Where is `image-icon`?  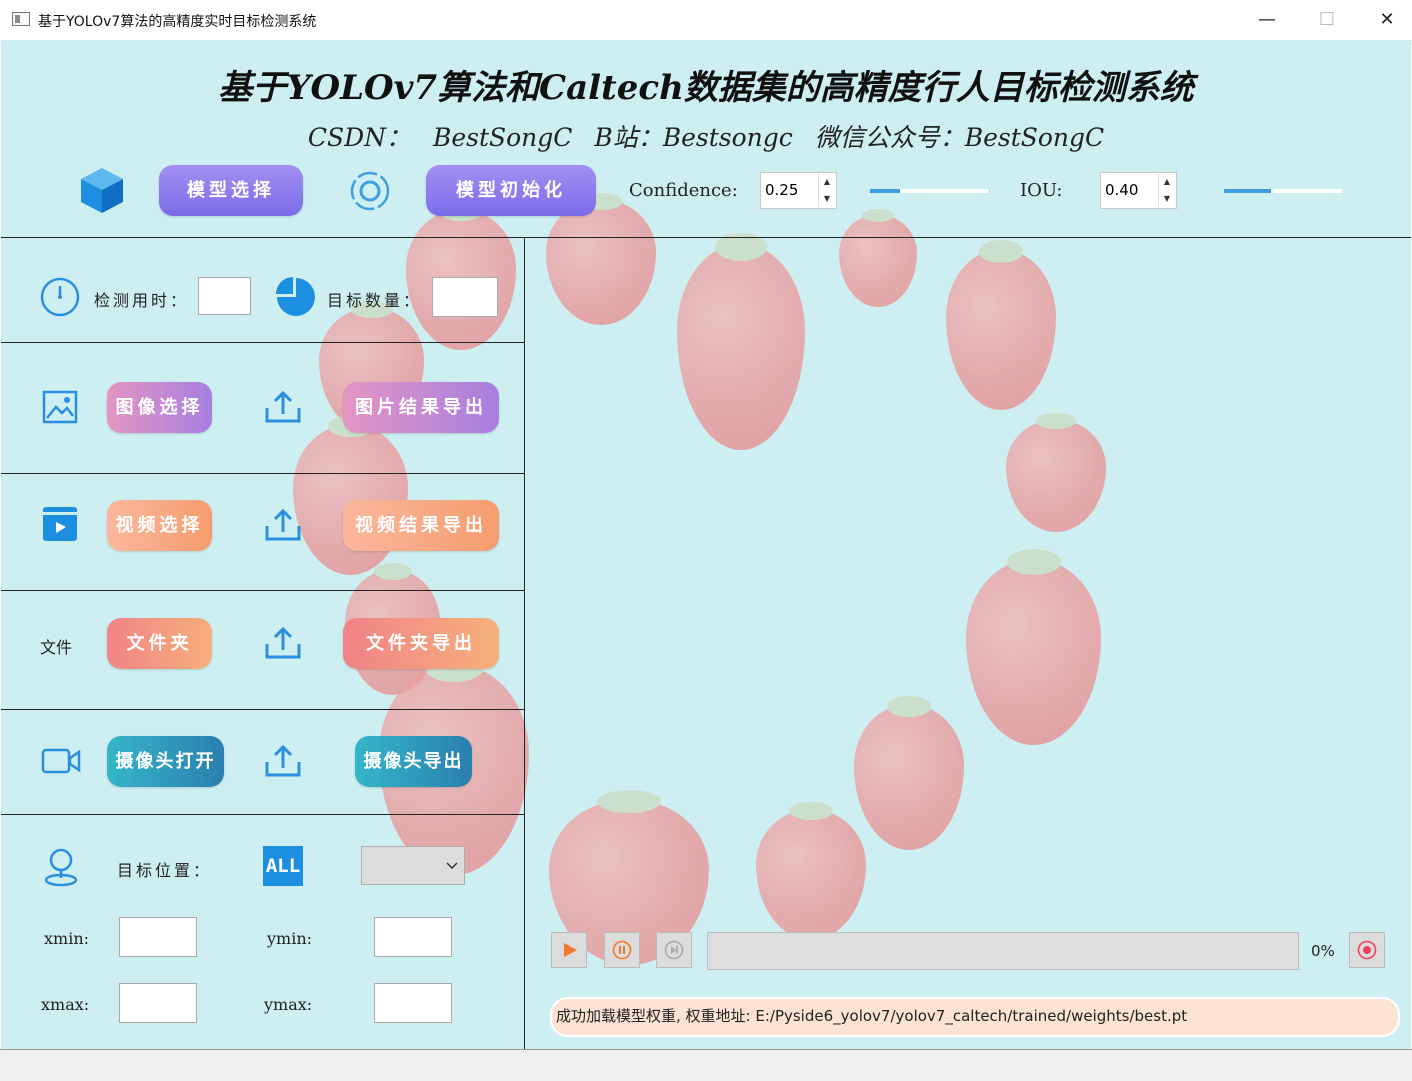 image-icon is located at coordinates (60, 407).